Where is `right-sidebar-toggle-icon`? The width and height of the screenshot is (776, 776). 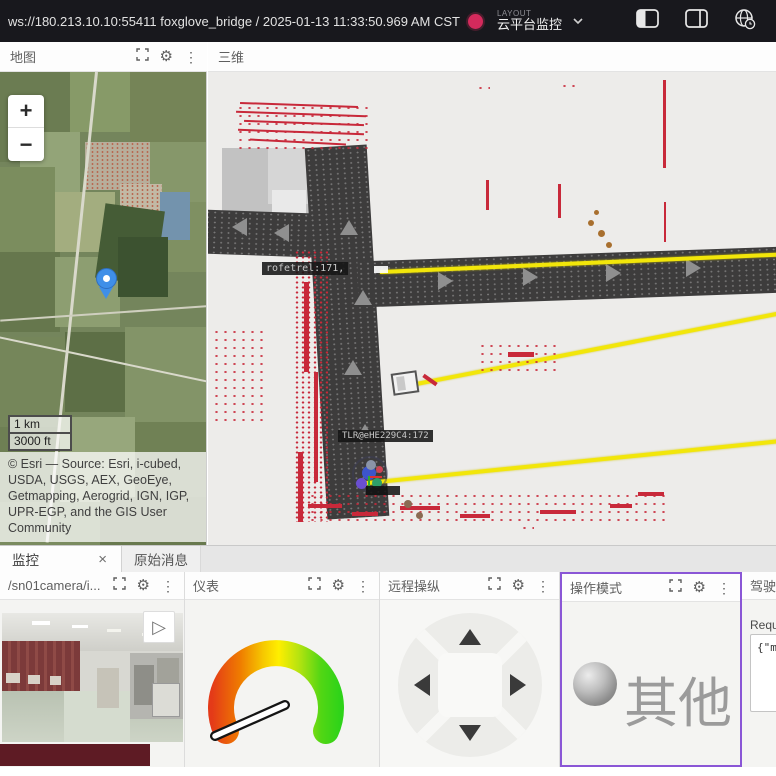
right-sidebar-toggle-icon is located at coordinates (696, 21).